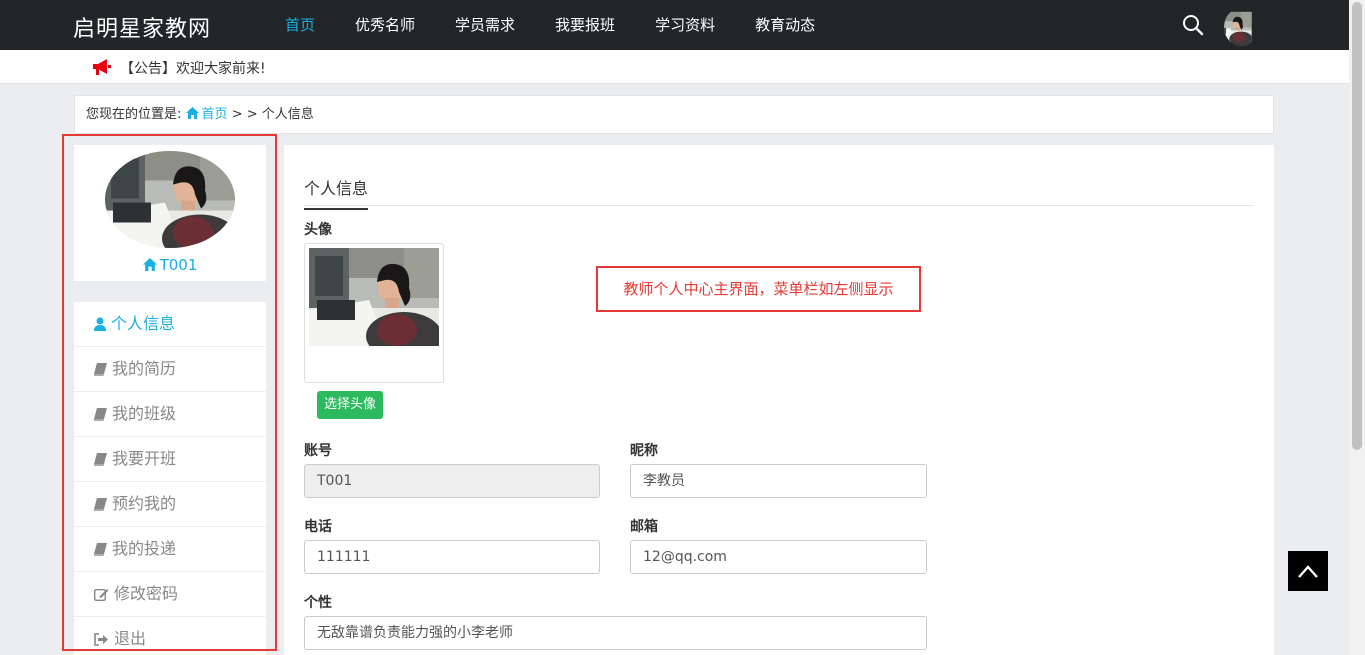  What do you see at coordinates (385, 25) in the screenshot?
I see `nav-teachers: 优秀名师` at bounding box center [385, 25].